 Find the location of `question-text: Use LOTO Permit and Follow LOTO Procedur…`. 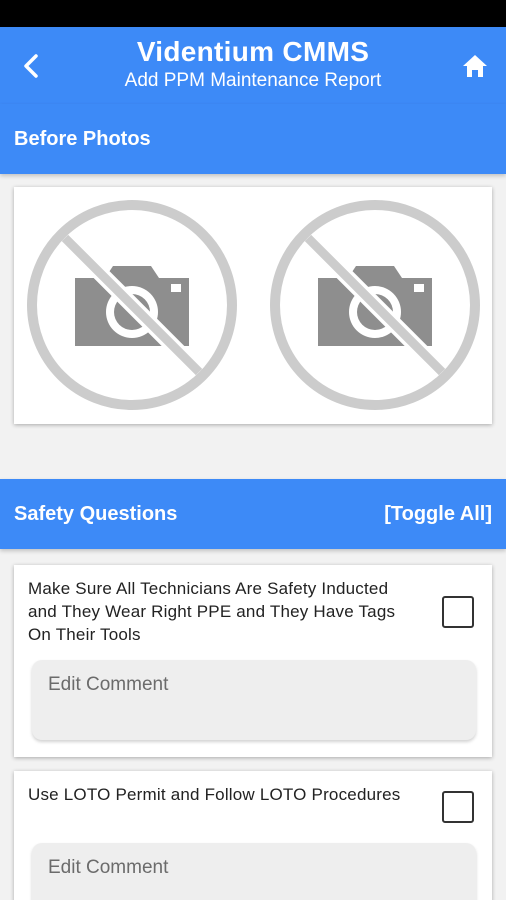

question-text: Use LOTO Permit and Follow LOTO Procedur… is located at coordinates (214, 794).